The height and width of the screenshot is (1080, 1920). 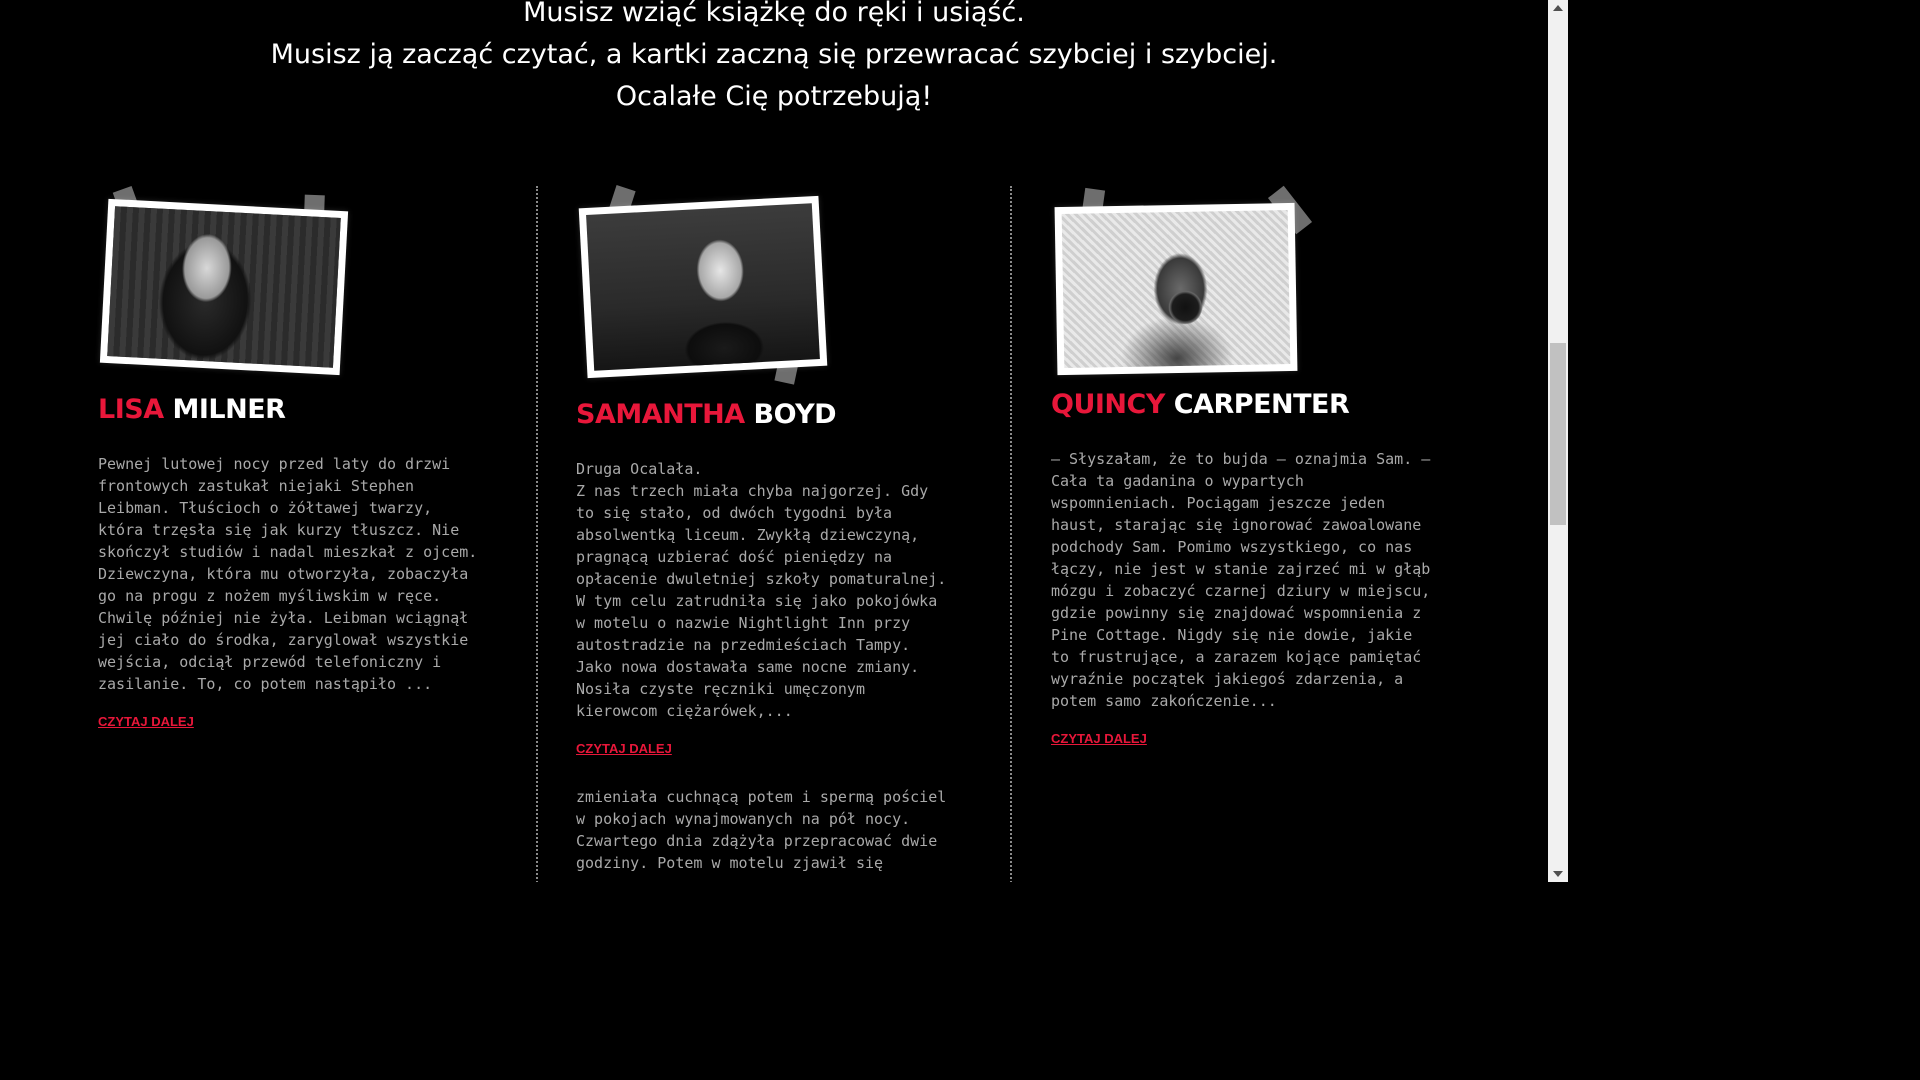 What do you see at coordinates (1261, 404) in the screenshot?
I see `character-last-name: CARPENTER` at bounding box center [1261, 404].